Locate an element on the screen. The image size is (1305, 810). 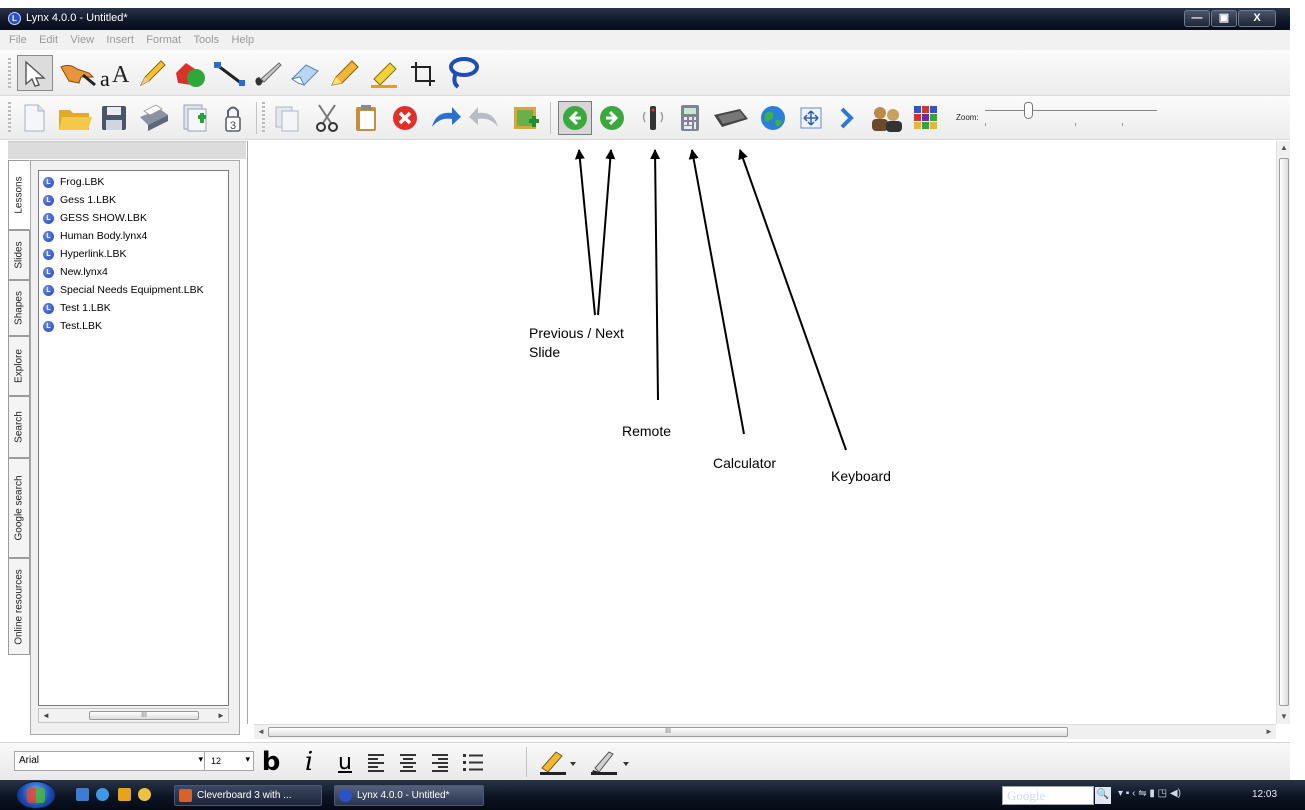
align-center-button is located at coordinates (408, 762).